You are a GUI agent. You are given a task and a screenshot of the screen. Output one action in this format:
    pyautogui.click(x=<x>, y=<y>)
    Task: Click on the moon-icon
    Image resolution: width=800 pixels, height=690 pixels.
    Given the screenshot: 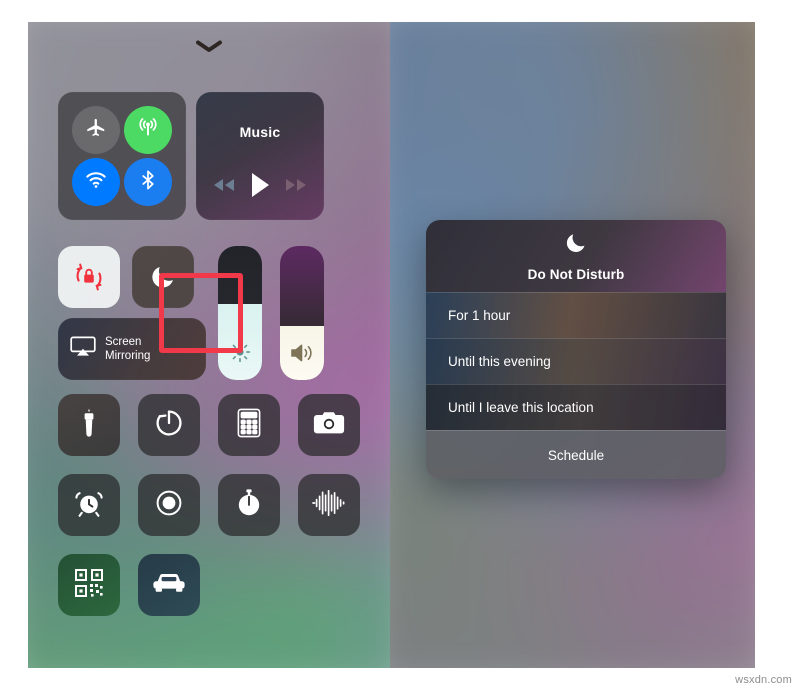 What is the action you would take?
    pyautogui.click(x=576, y=245)
    